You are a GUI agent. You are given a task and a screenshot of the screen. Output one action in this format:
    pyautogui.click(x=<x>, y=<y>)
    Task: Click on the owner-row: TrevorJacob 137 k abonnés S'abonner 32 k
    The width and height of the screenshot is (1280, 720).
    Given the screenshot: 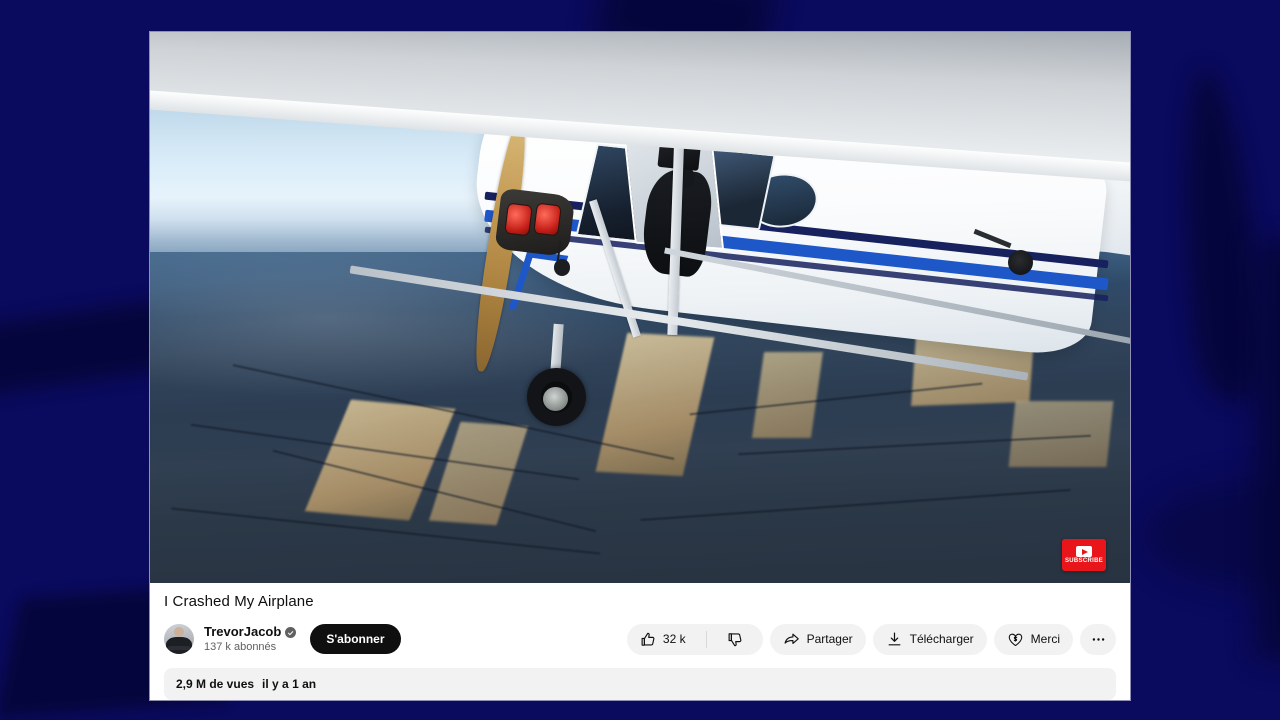 What is the action you would take?
    pyautogui.click(x=640, y=639)
    